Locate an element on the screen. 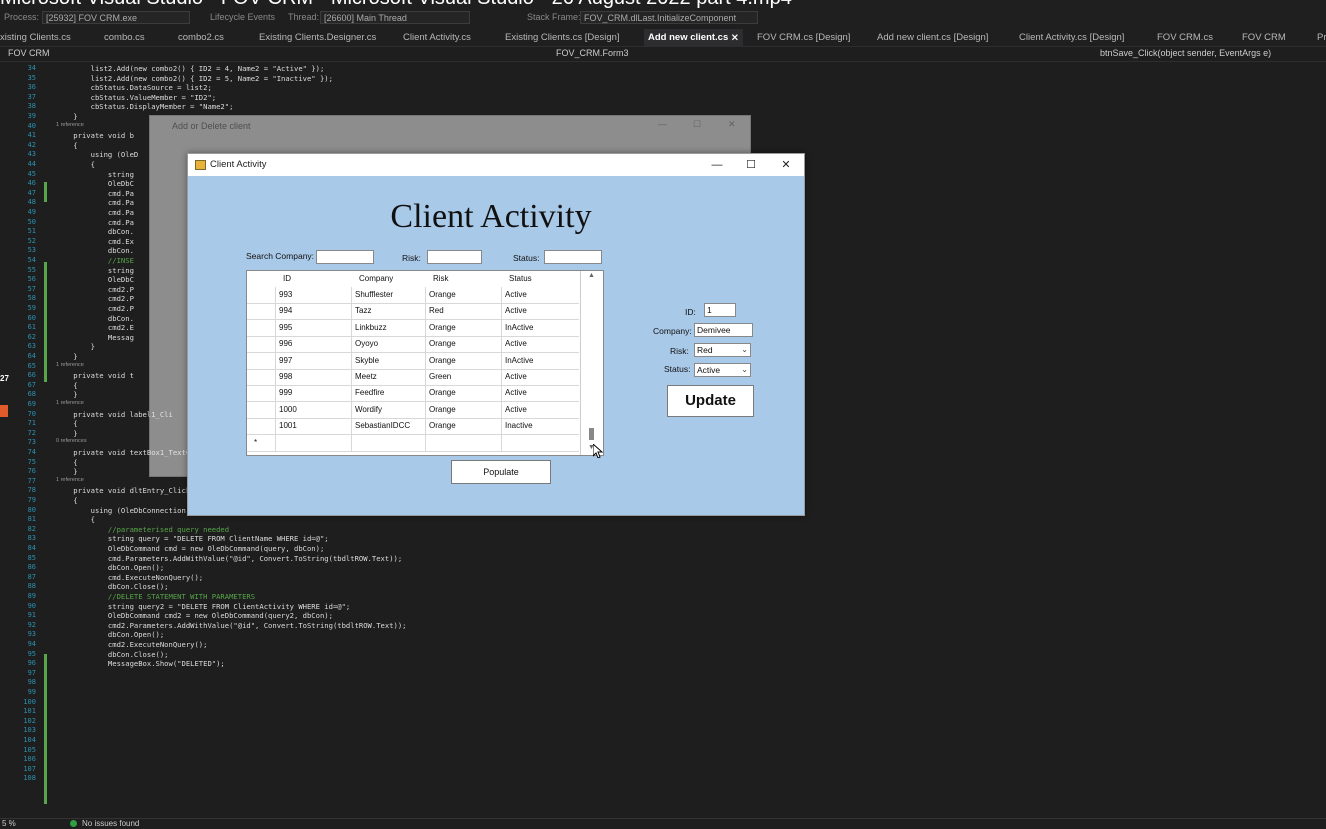 The image size is (1326, 829). column-header: Risk is located at coordinates (441, 279).